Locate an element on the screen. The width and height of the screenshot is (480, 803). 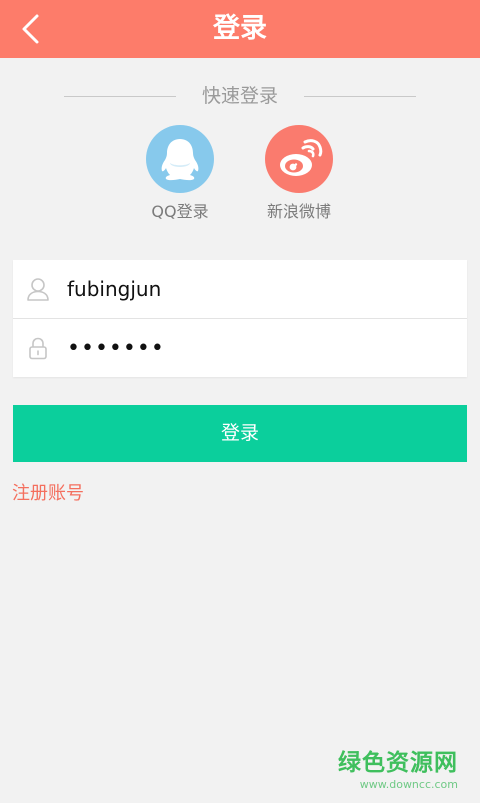
password-input is located at coordinates (257, 348).